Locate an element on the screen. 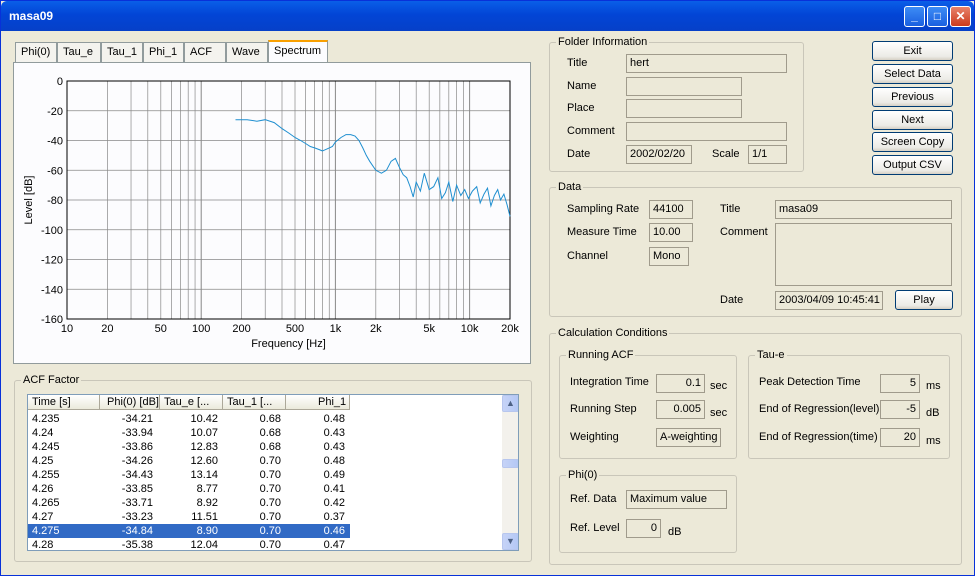 The height and width of the screenshot is (576, 975). measure-time-field: 10.00 is located at coordinates (671, 232).